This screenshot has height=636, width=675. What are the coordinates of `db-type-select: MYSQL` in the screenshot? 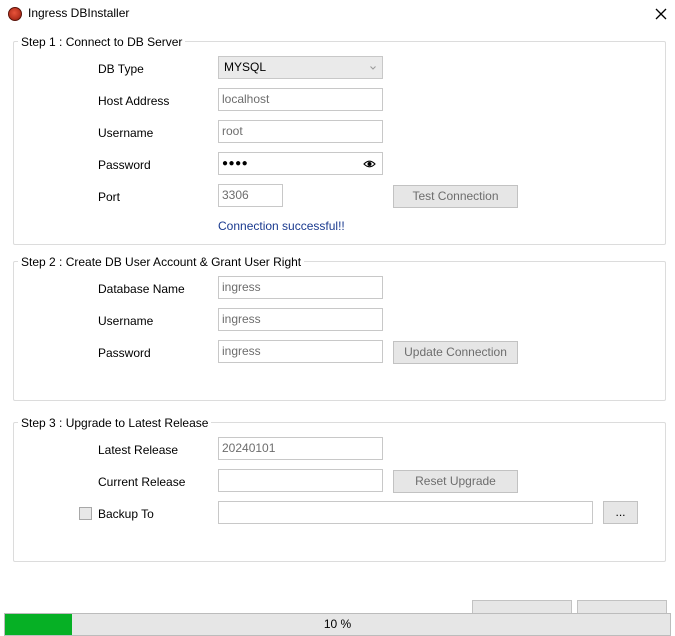 It's located at (300, 67).